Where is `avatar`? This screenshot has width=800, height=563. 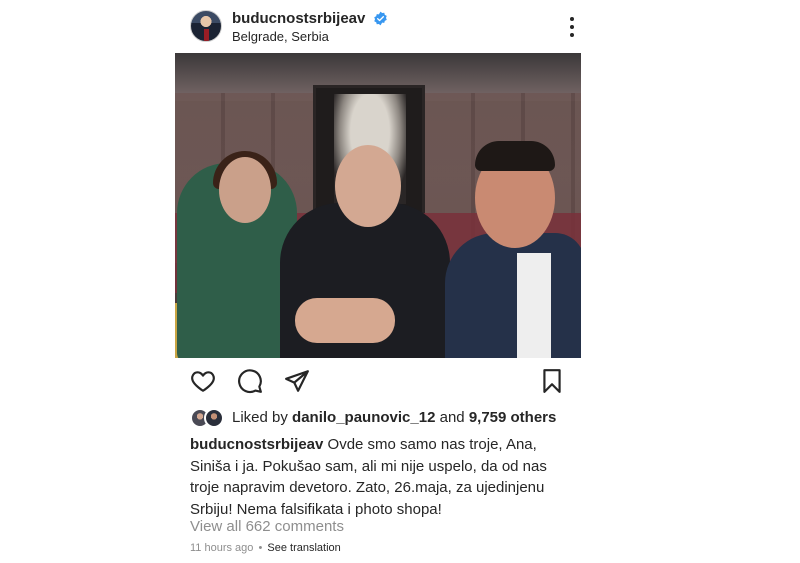 avatar is located at coordinates (206, 26).